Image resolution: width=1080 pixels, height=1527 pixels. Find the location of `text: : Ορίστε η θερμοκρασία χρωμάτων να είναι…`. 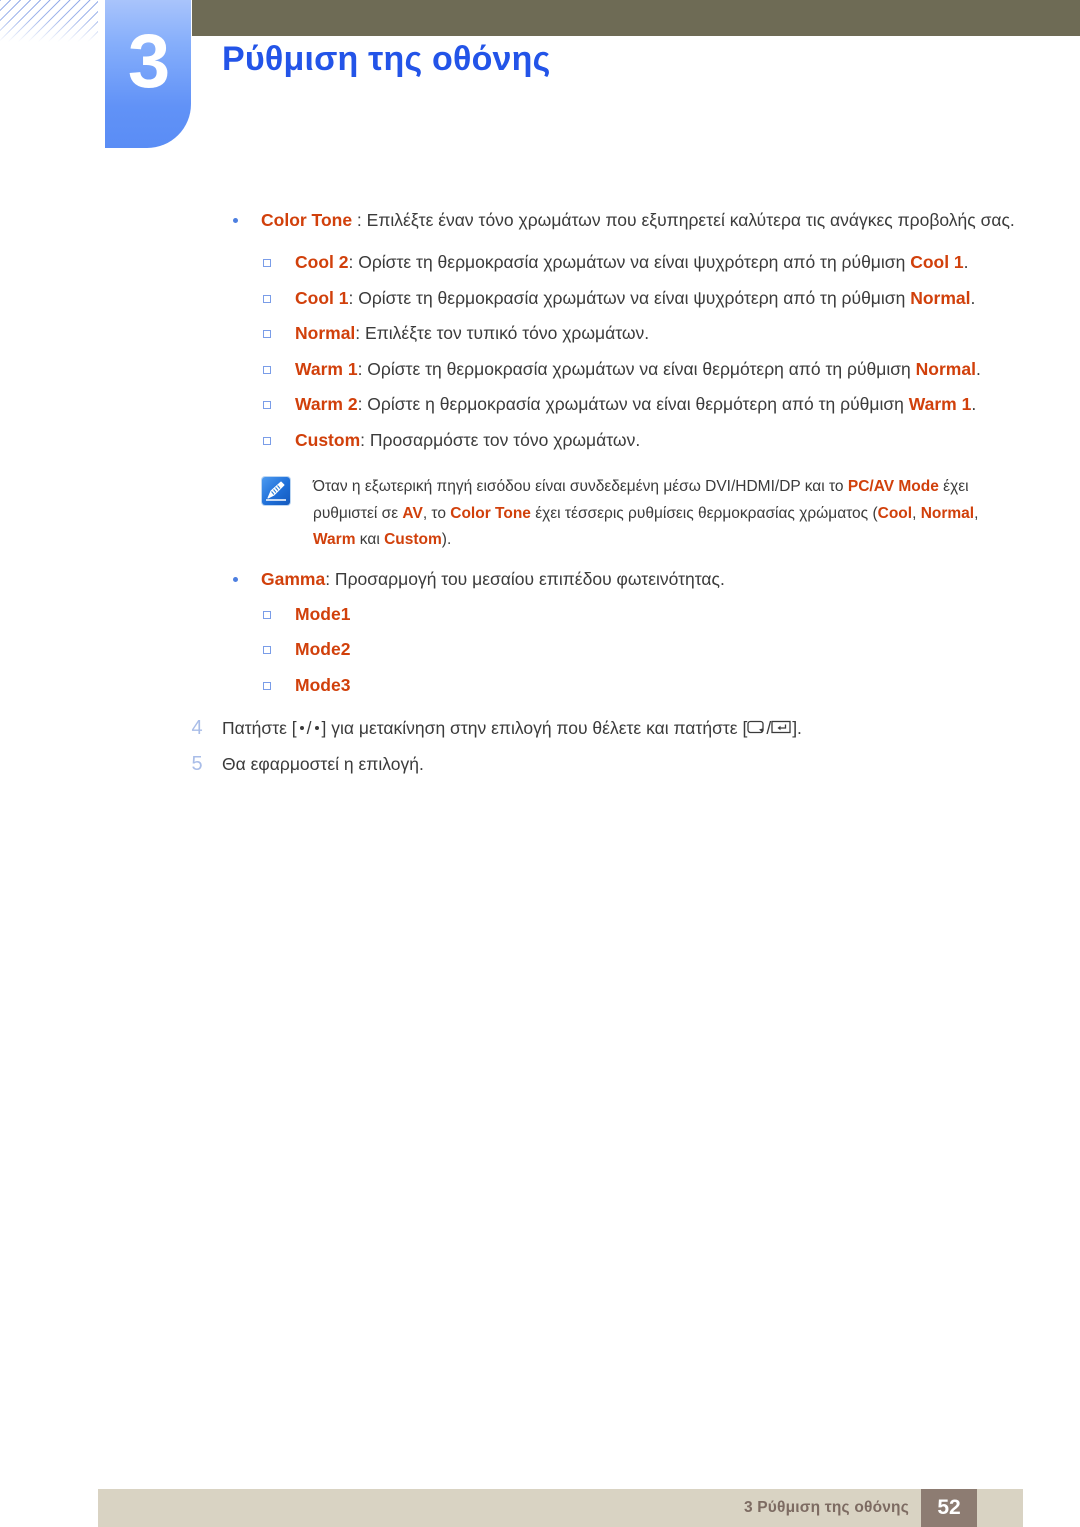

text: : Ορίστε η θερμοκρασία χρωμάτων να είναι… is located at coordinates (633, 404).